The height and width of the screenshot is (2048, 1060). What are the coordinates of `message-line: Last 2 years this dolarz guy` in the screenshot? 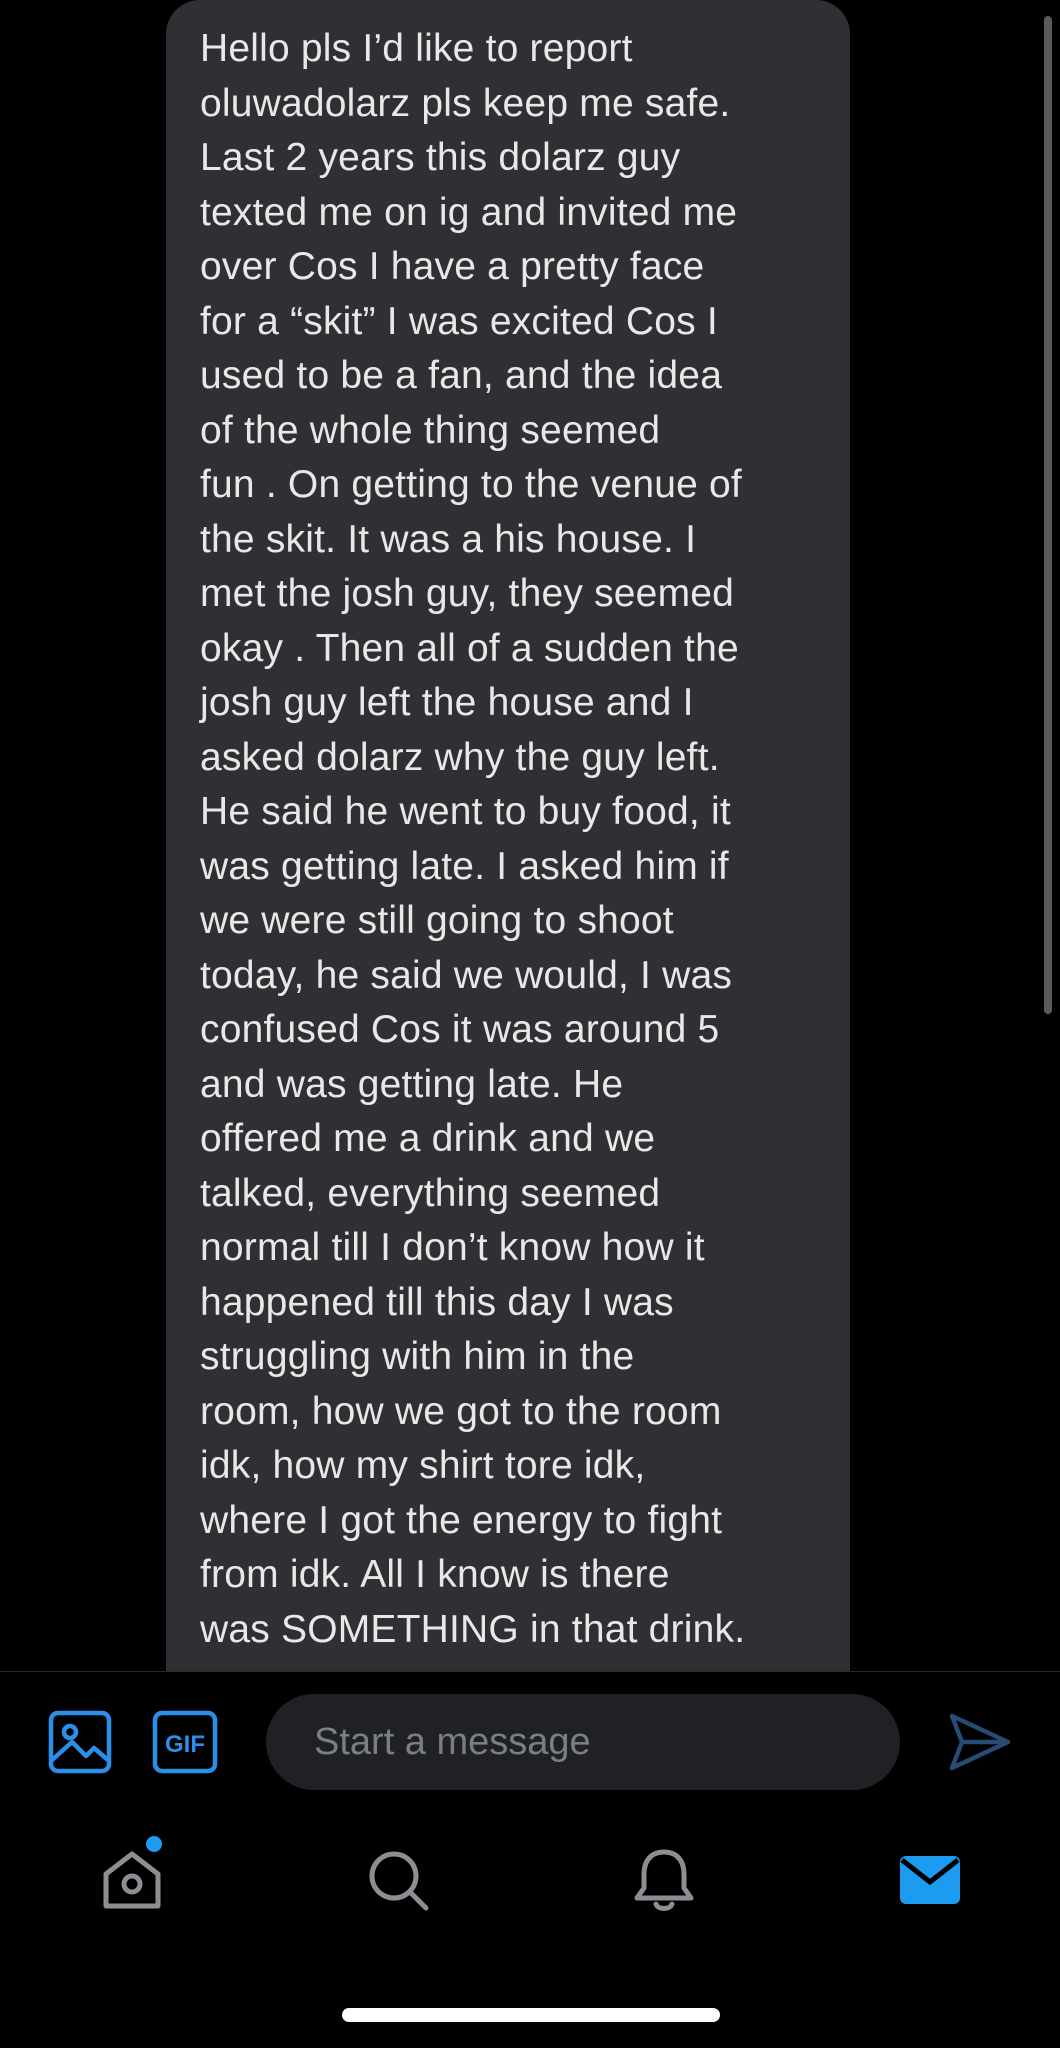 It's located at (440, 157).